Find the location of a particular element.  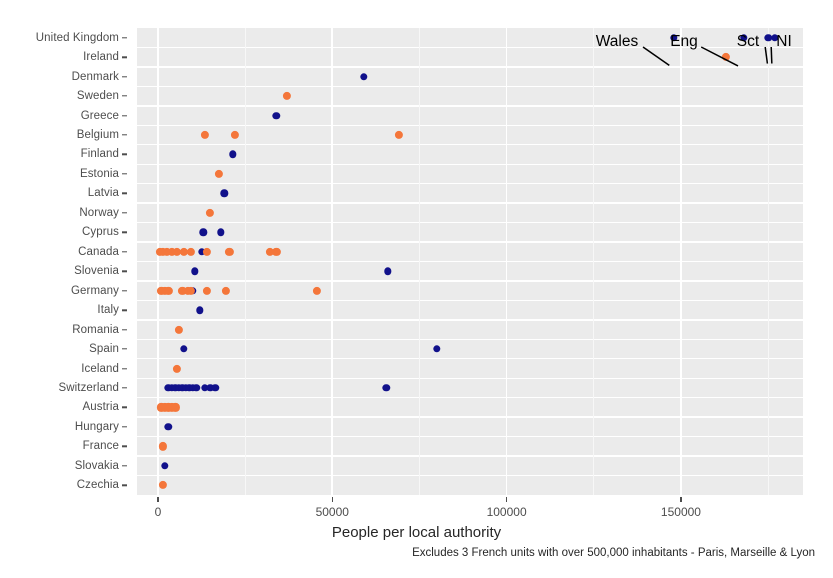

y-axis-tick-label: Hungary is located at coordinates (96, 426).